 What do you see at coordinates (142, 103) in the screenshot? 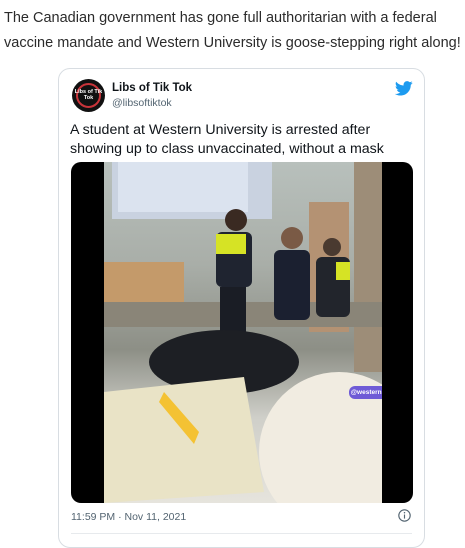
I see `user-handle: @libsoftiktok` at bounding box center [142, 103].